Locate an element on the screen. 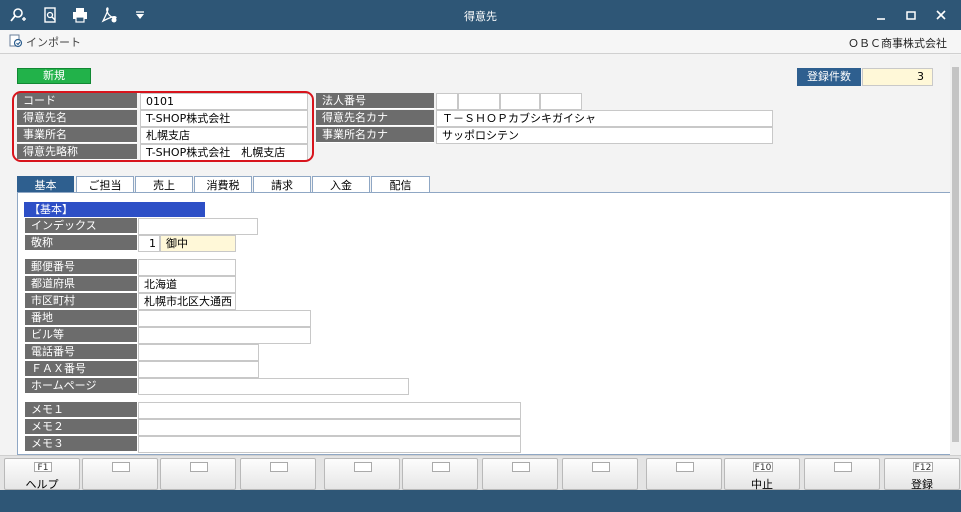 The image size is (961, 512). record-count-value: 3 is located at coordinates (897, 77).